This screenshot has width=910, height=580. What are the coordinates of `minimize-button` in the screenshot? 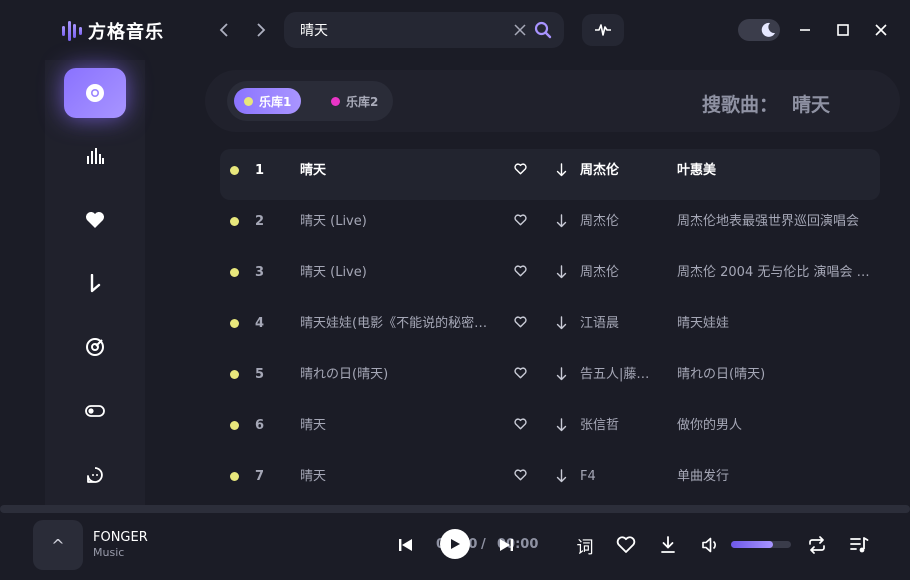 It's located at (805, 30).